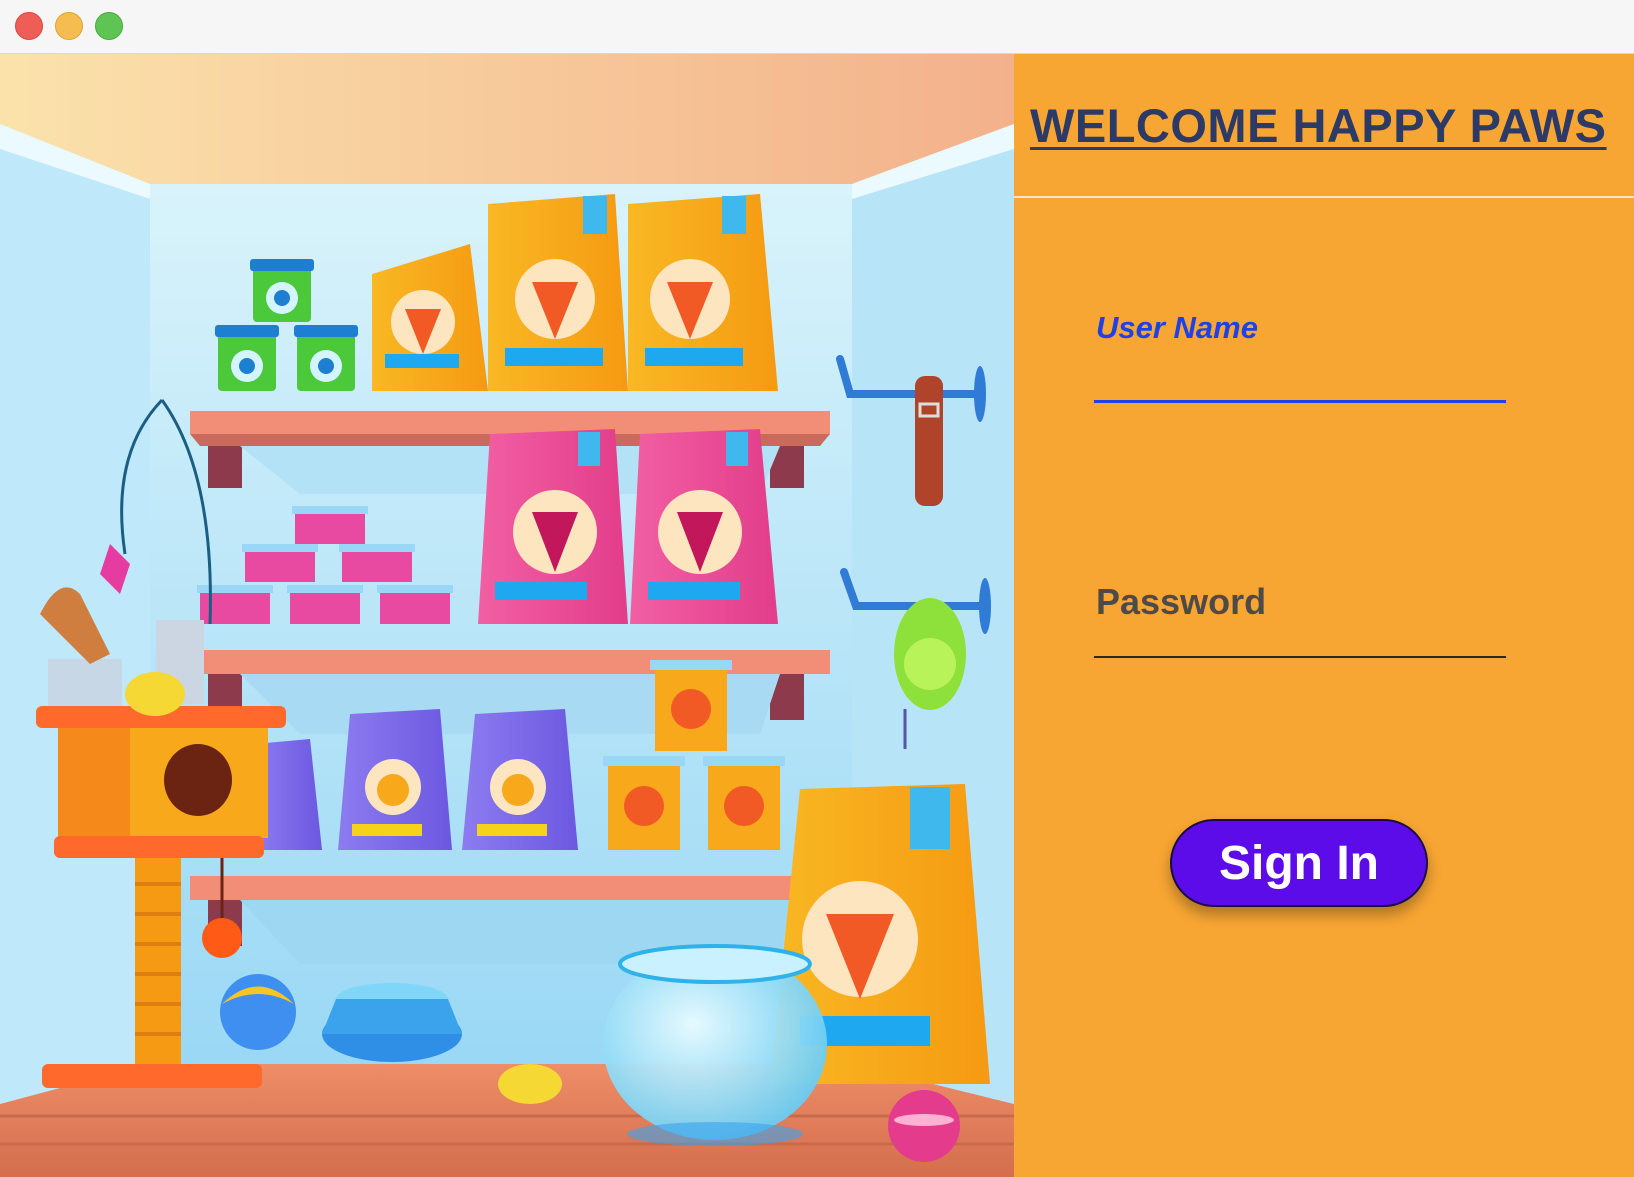  Describe the element at coordinates (155, 694) in the screenshot. I see `toy-mouse` at that location.